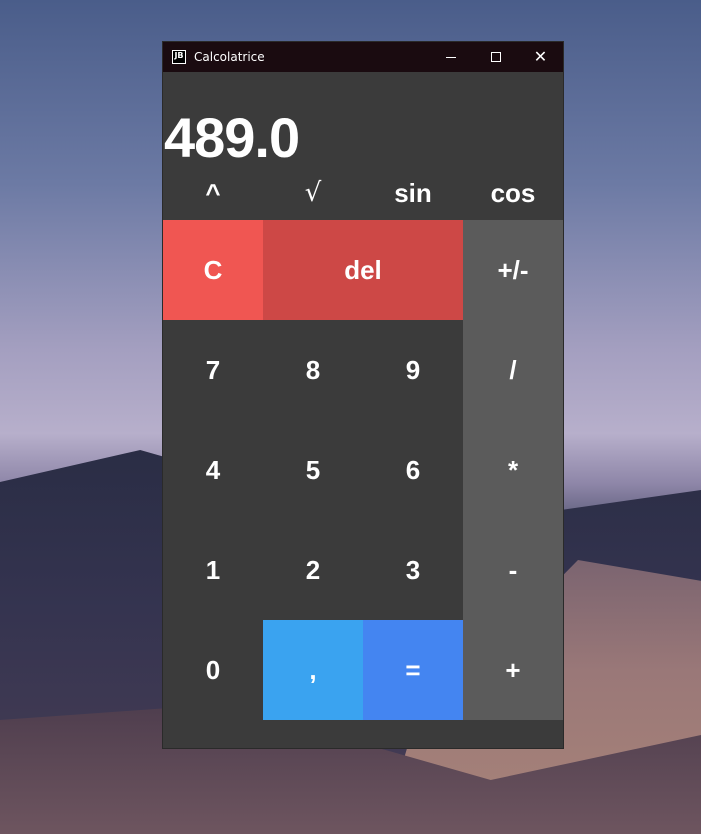 Image resolution: width=701 pixels, height=834 pixels. Describe the element at coordinates (213, 270) in the screenshot. I see `clear-button: C` at that location.